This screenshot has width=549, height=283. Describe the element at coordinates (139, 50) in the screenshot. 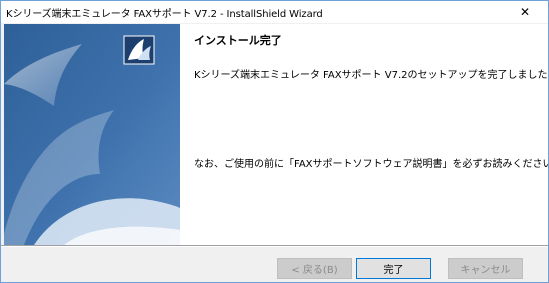

I see `installshield-logo-icon` at that location.